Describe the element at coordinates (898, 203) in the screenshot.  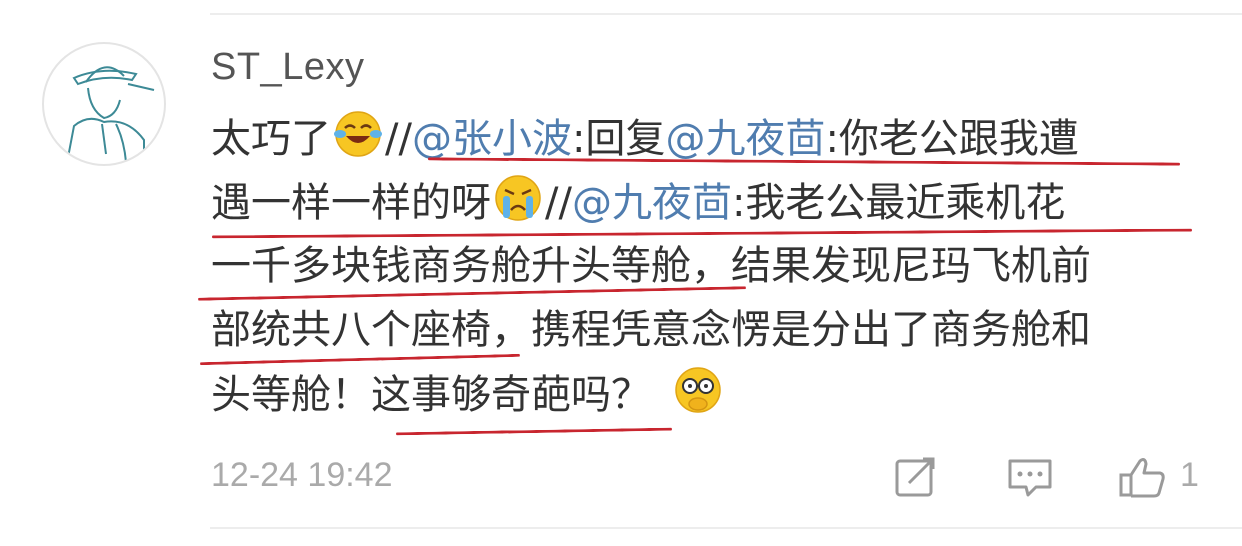
I see `comment-text: :我老公最近乘机花` at that location.